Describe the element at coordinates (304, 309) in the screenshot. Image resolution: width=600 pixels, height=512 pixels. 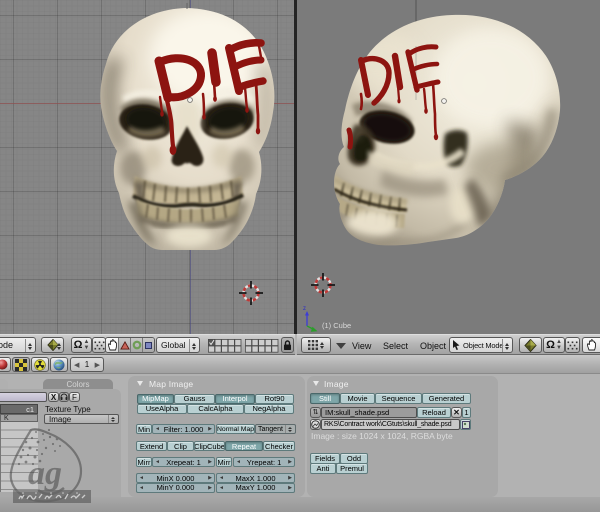
I see `svg-text: z` at that location.